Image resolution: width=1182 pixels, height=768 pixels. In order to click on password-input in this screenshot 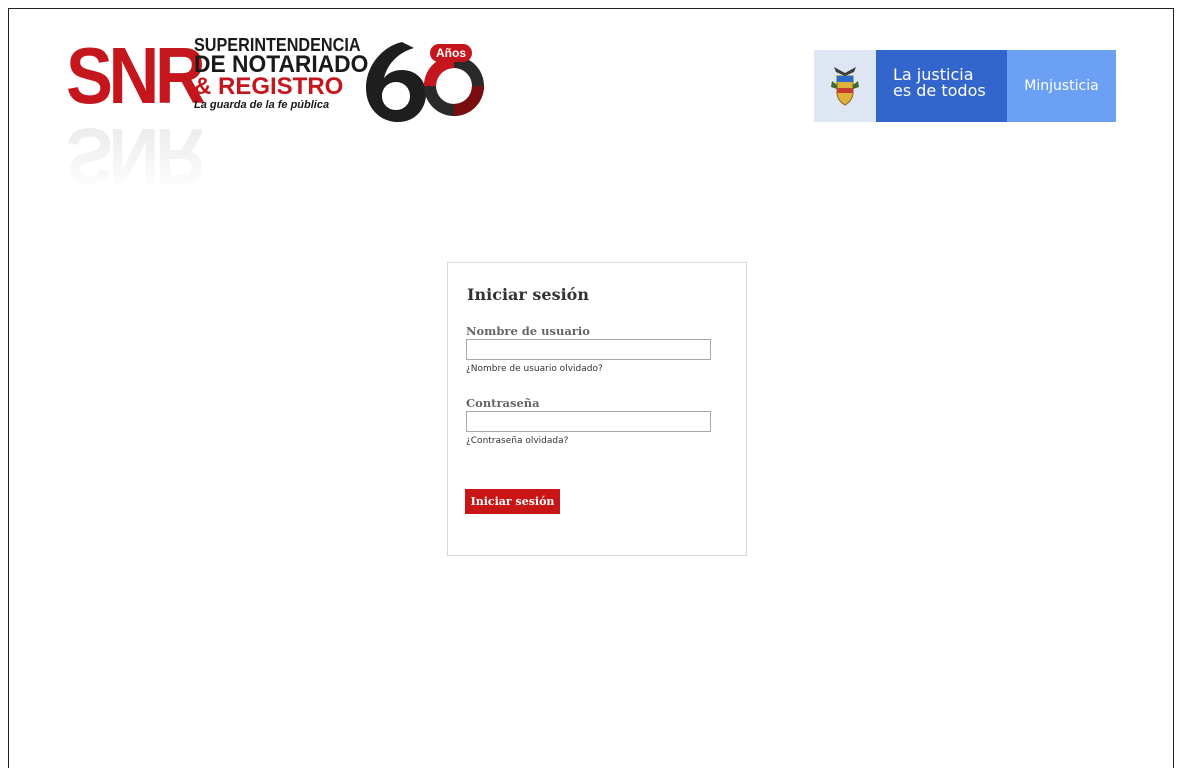, I will do `click(588, 421)`.